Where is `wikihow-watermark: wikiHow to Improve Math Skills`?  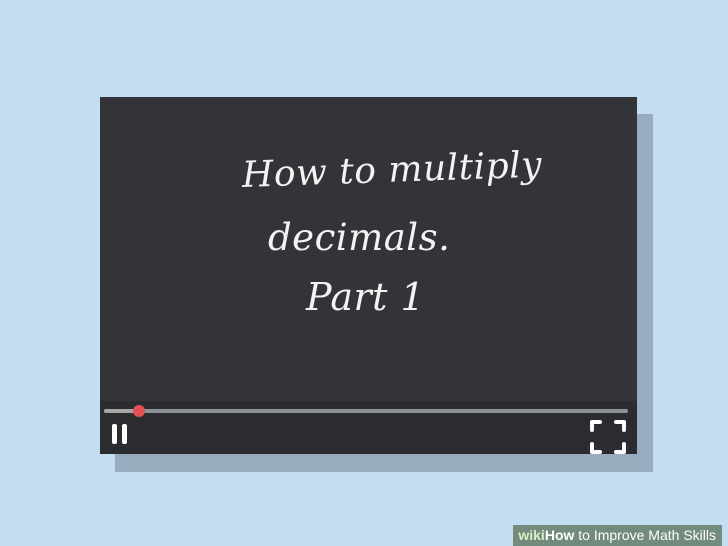
wikihow-watermark: wikiHow to Improve Math Skills is located at coordinates (617, 535).